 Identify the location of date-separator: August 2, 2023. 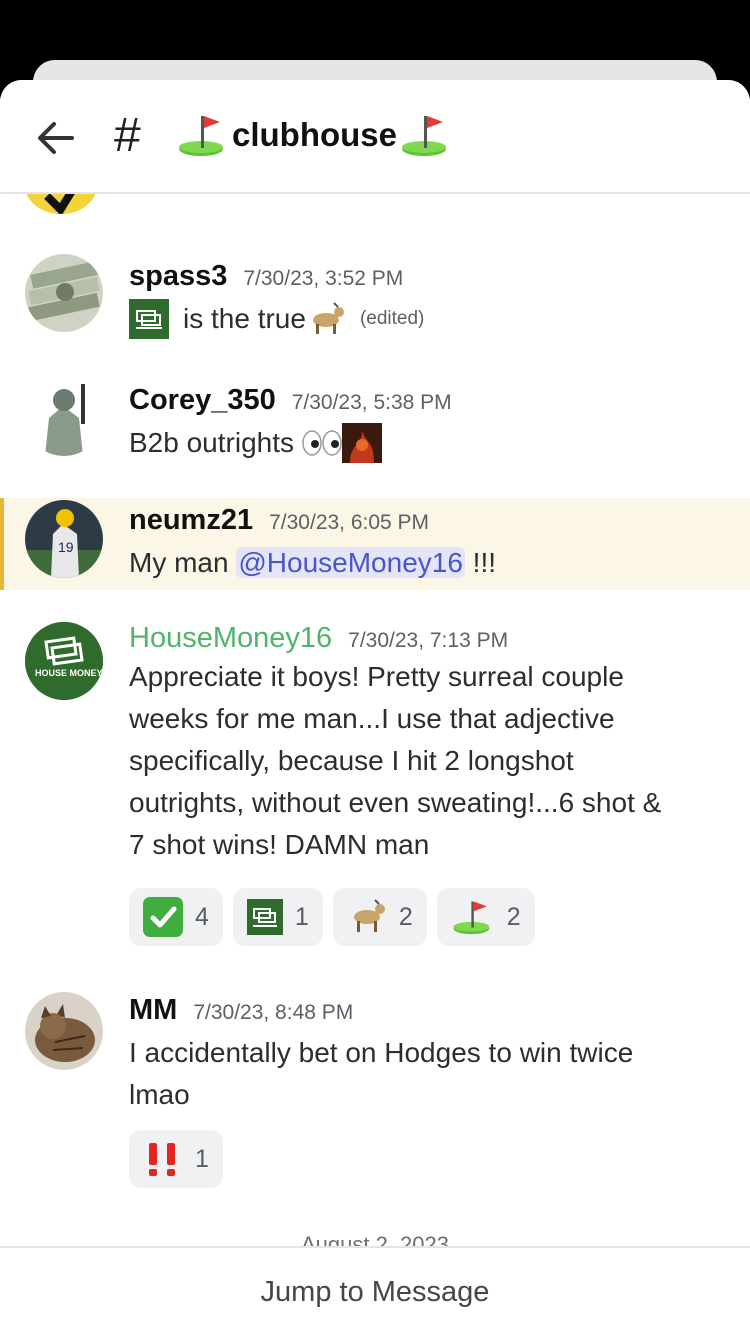
(374, 1239).